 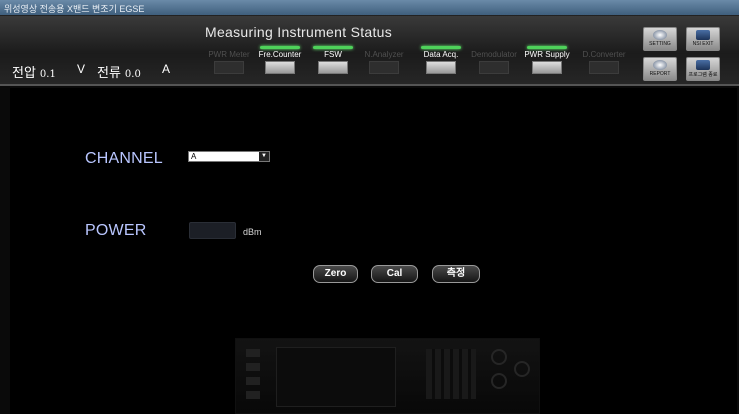 I want to click on header-title: Measuring Instrument Status, so click(x=299, y=32).